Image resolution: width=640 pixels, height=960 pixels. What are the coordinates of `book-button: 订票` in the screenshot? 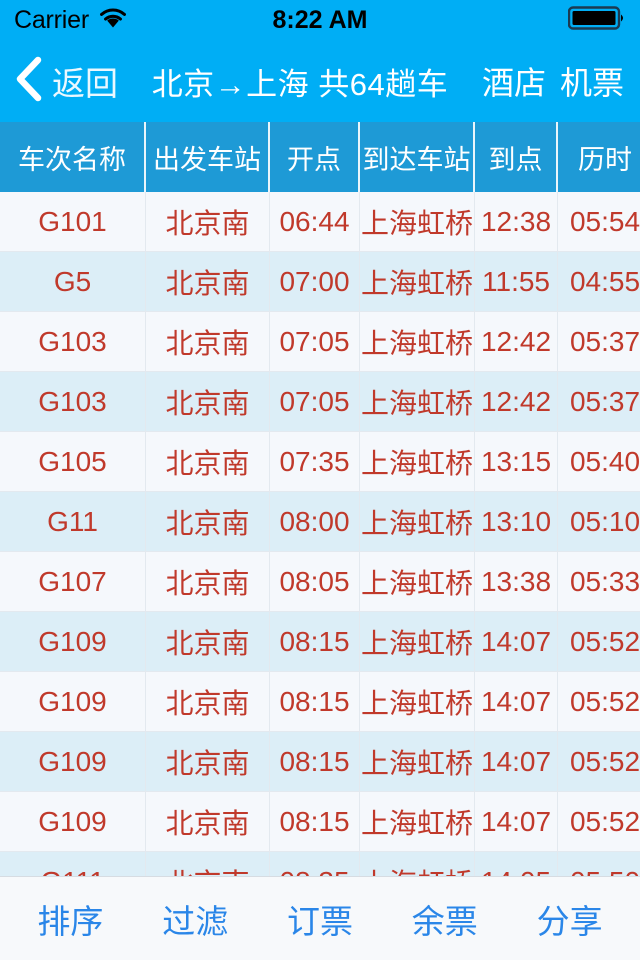 It's located at (320, 919).